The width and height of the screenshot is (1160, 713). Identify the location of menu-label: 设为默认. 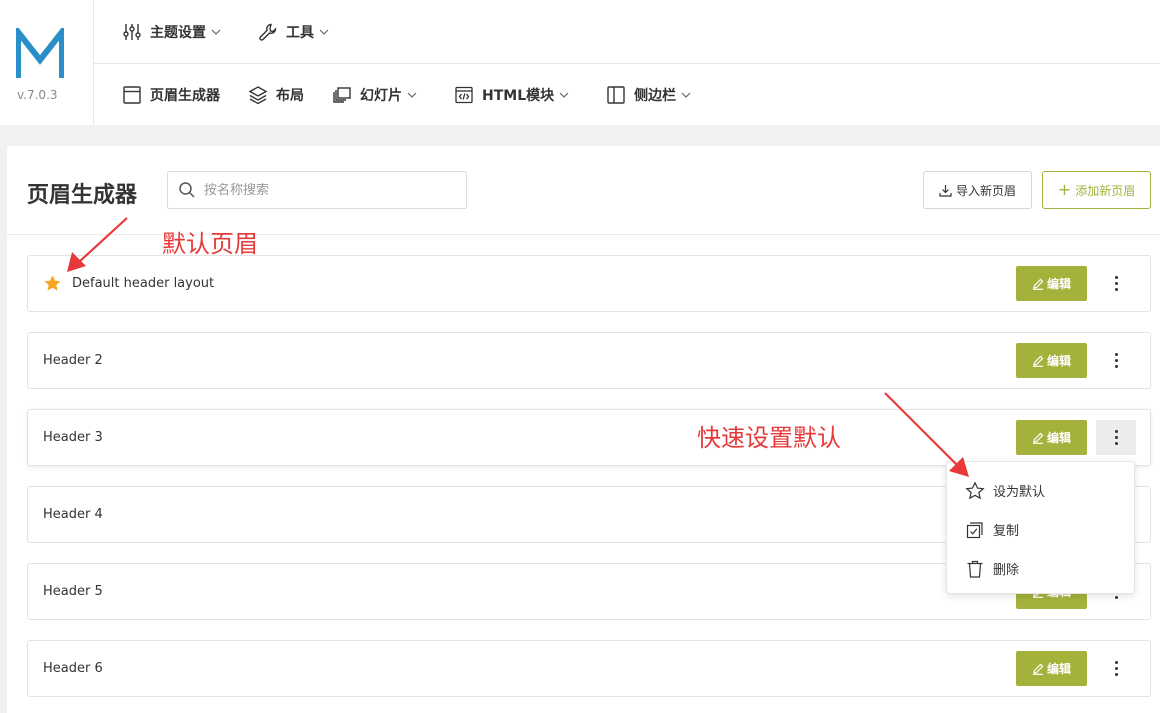
(1019, 492).